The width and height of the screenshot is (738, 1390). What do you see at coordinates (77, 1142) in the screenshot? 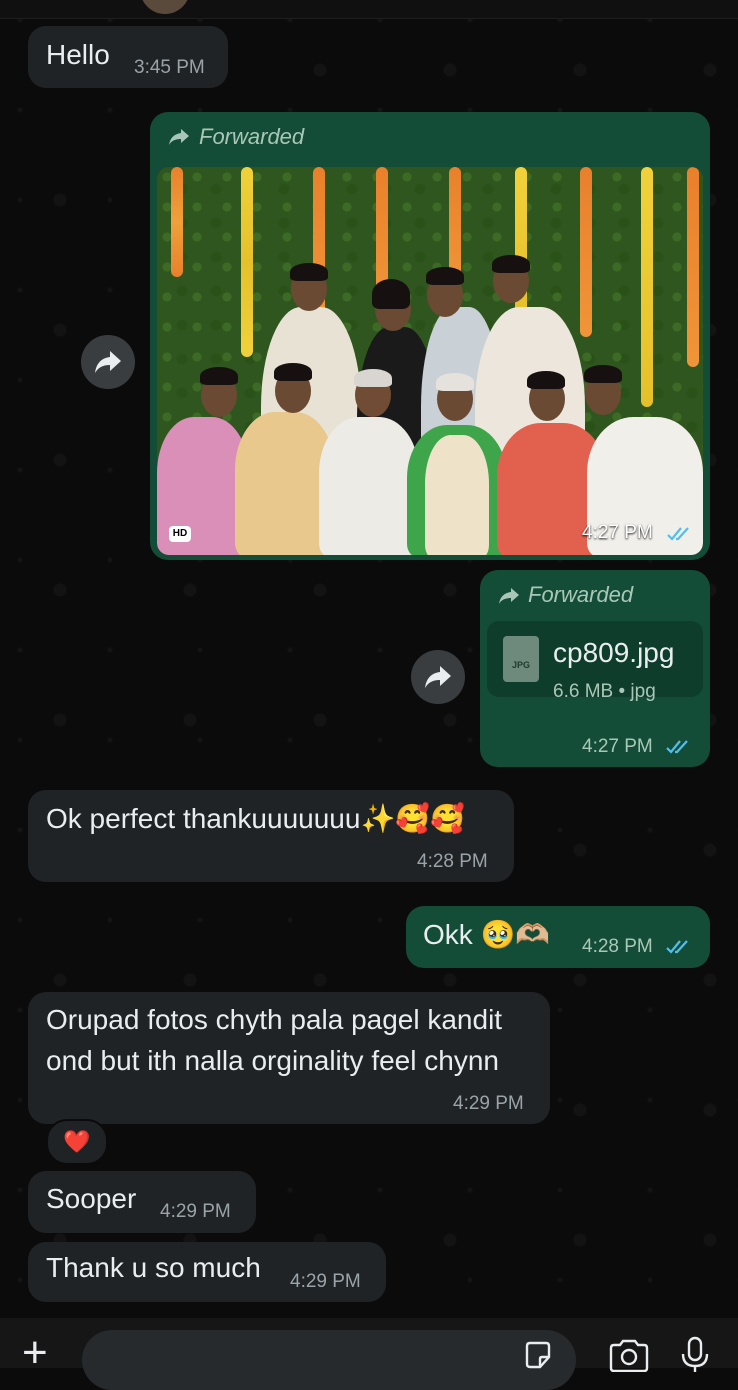
I see `heart-reaction: ❤️` at bounding box center [77, 1142].